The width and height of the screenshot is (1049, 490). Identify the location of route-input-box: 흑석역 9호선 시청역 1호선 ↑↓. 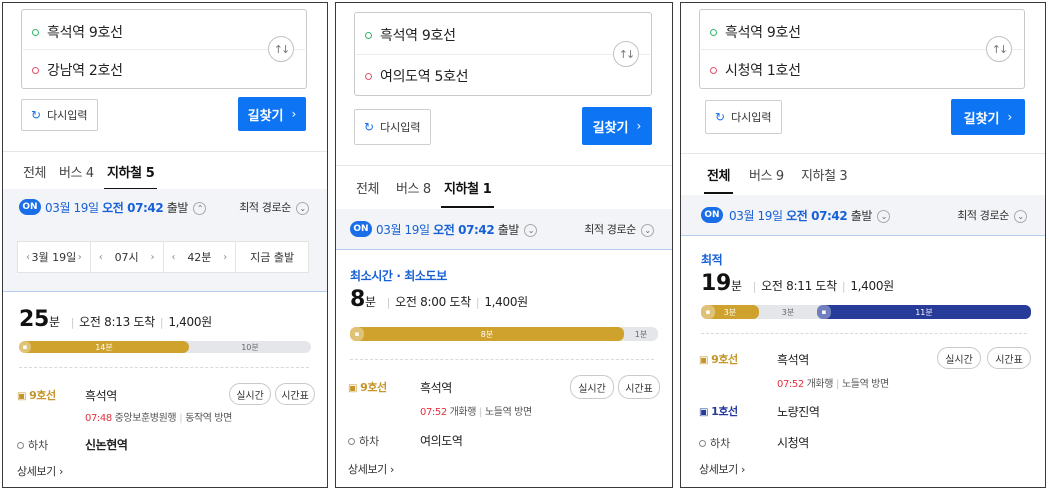
(862, 49).